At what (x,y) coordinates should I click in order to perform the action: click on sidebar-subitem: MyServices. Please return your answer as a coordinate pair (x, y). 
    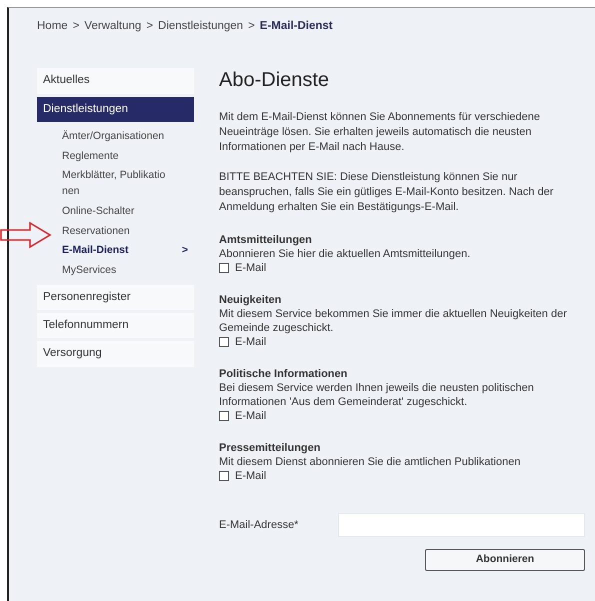
    Looking at the image, I should click on (115, 271).